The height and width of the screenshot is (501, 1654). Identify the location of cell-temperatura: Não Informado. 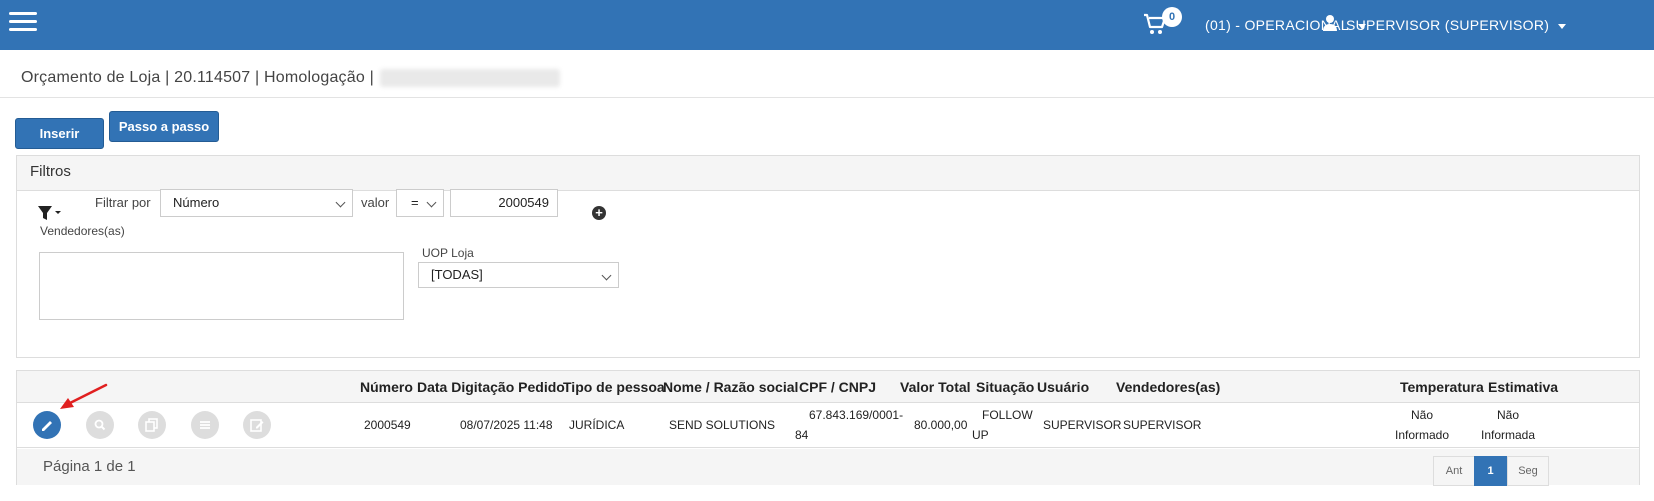
(1422, 425).